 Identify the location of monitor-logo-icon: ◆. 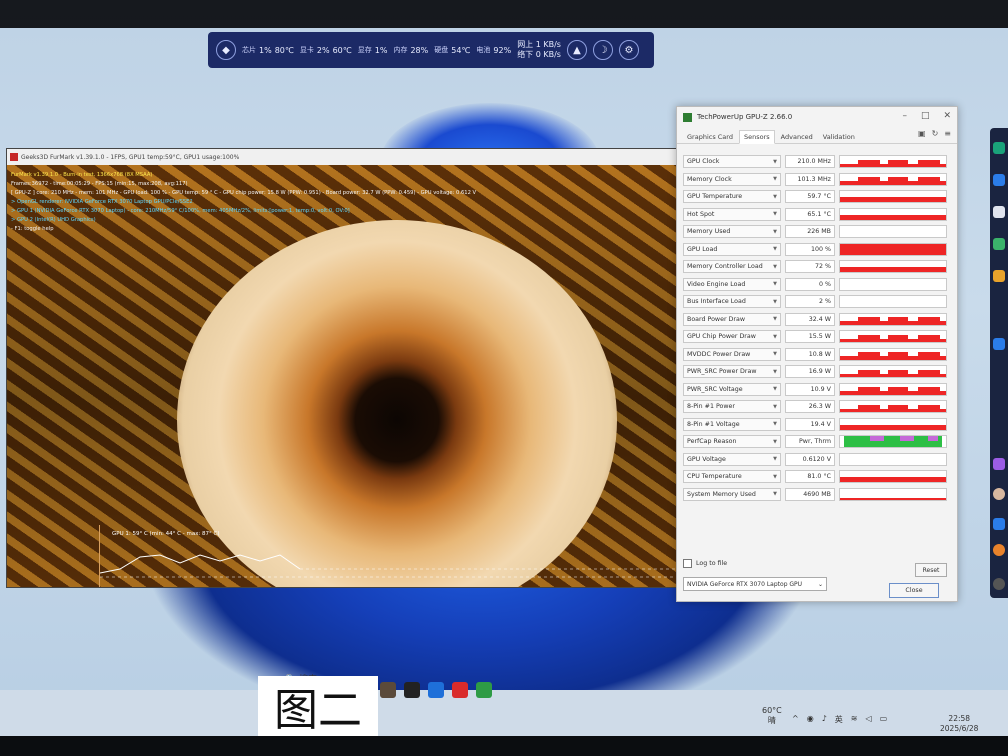
(226, 50).